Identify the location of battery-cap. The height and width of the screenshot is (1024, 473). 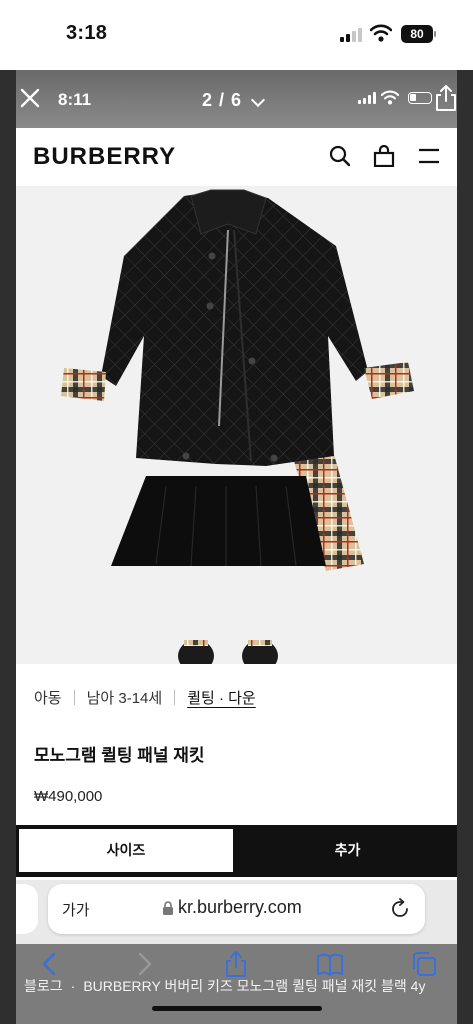
(435, 34).